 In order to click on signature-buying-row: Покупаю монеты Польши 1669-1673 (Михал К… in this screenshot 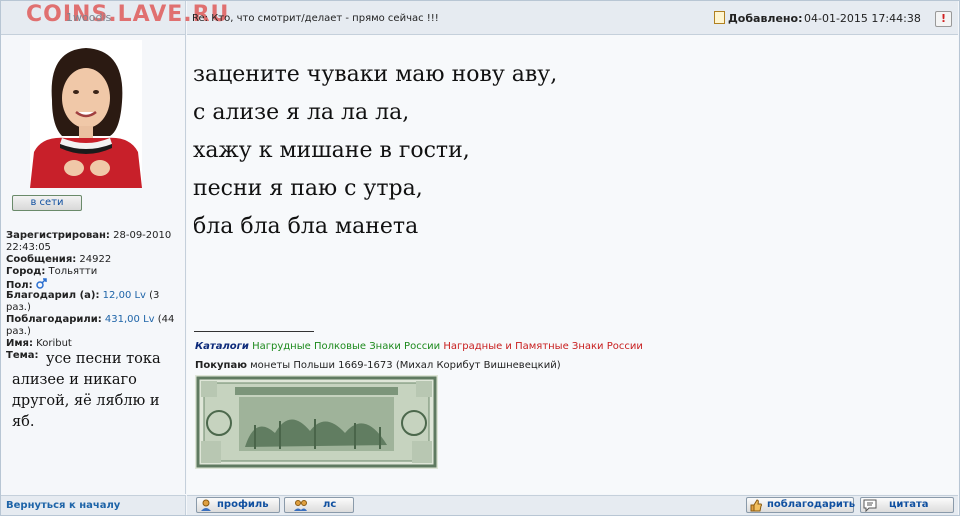, I will do `click(378, 365)`.